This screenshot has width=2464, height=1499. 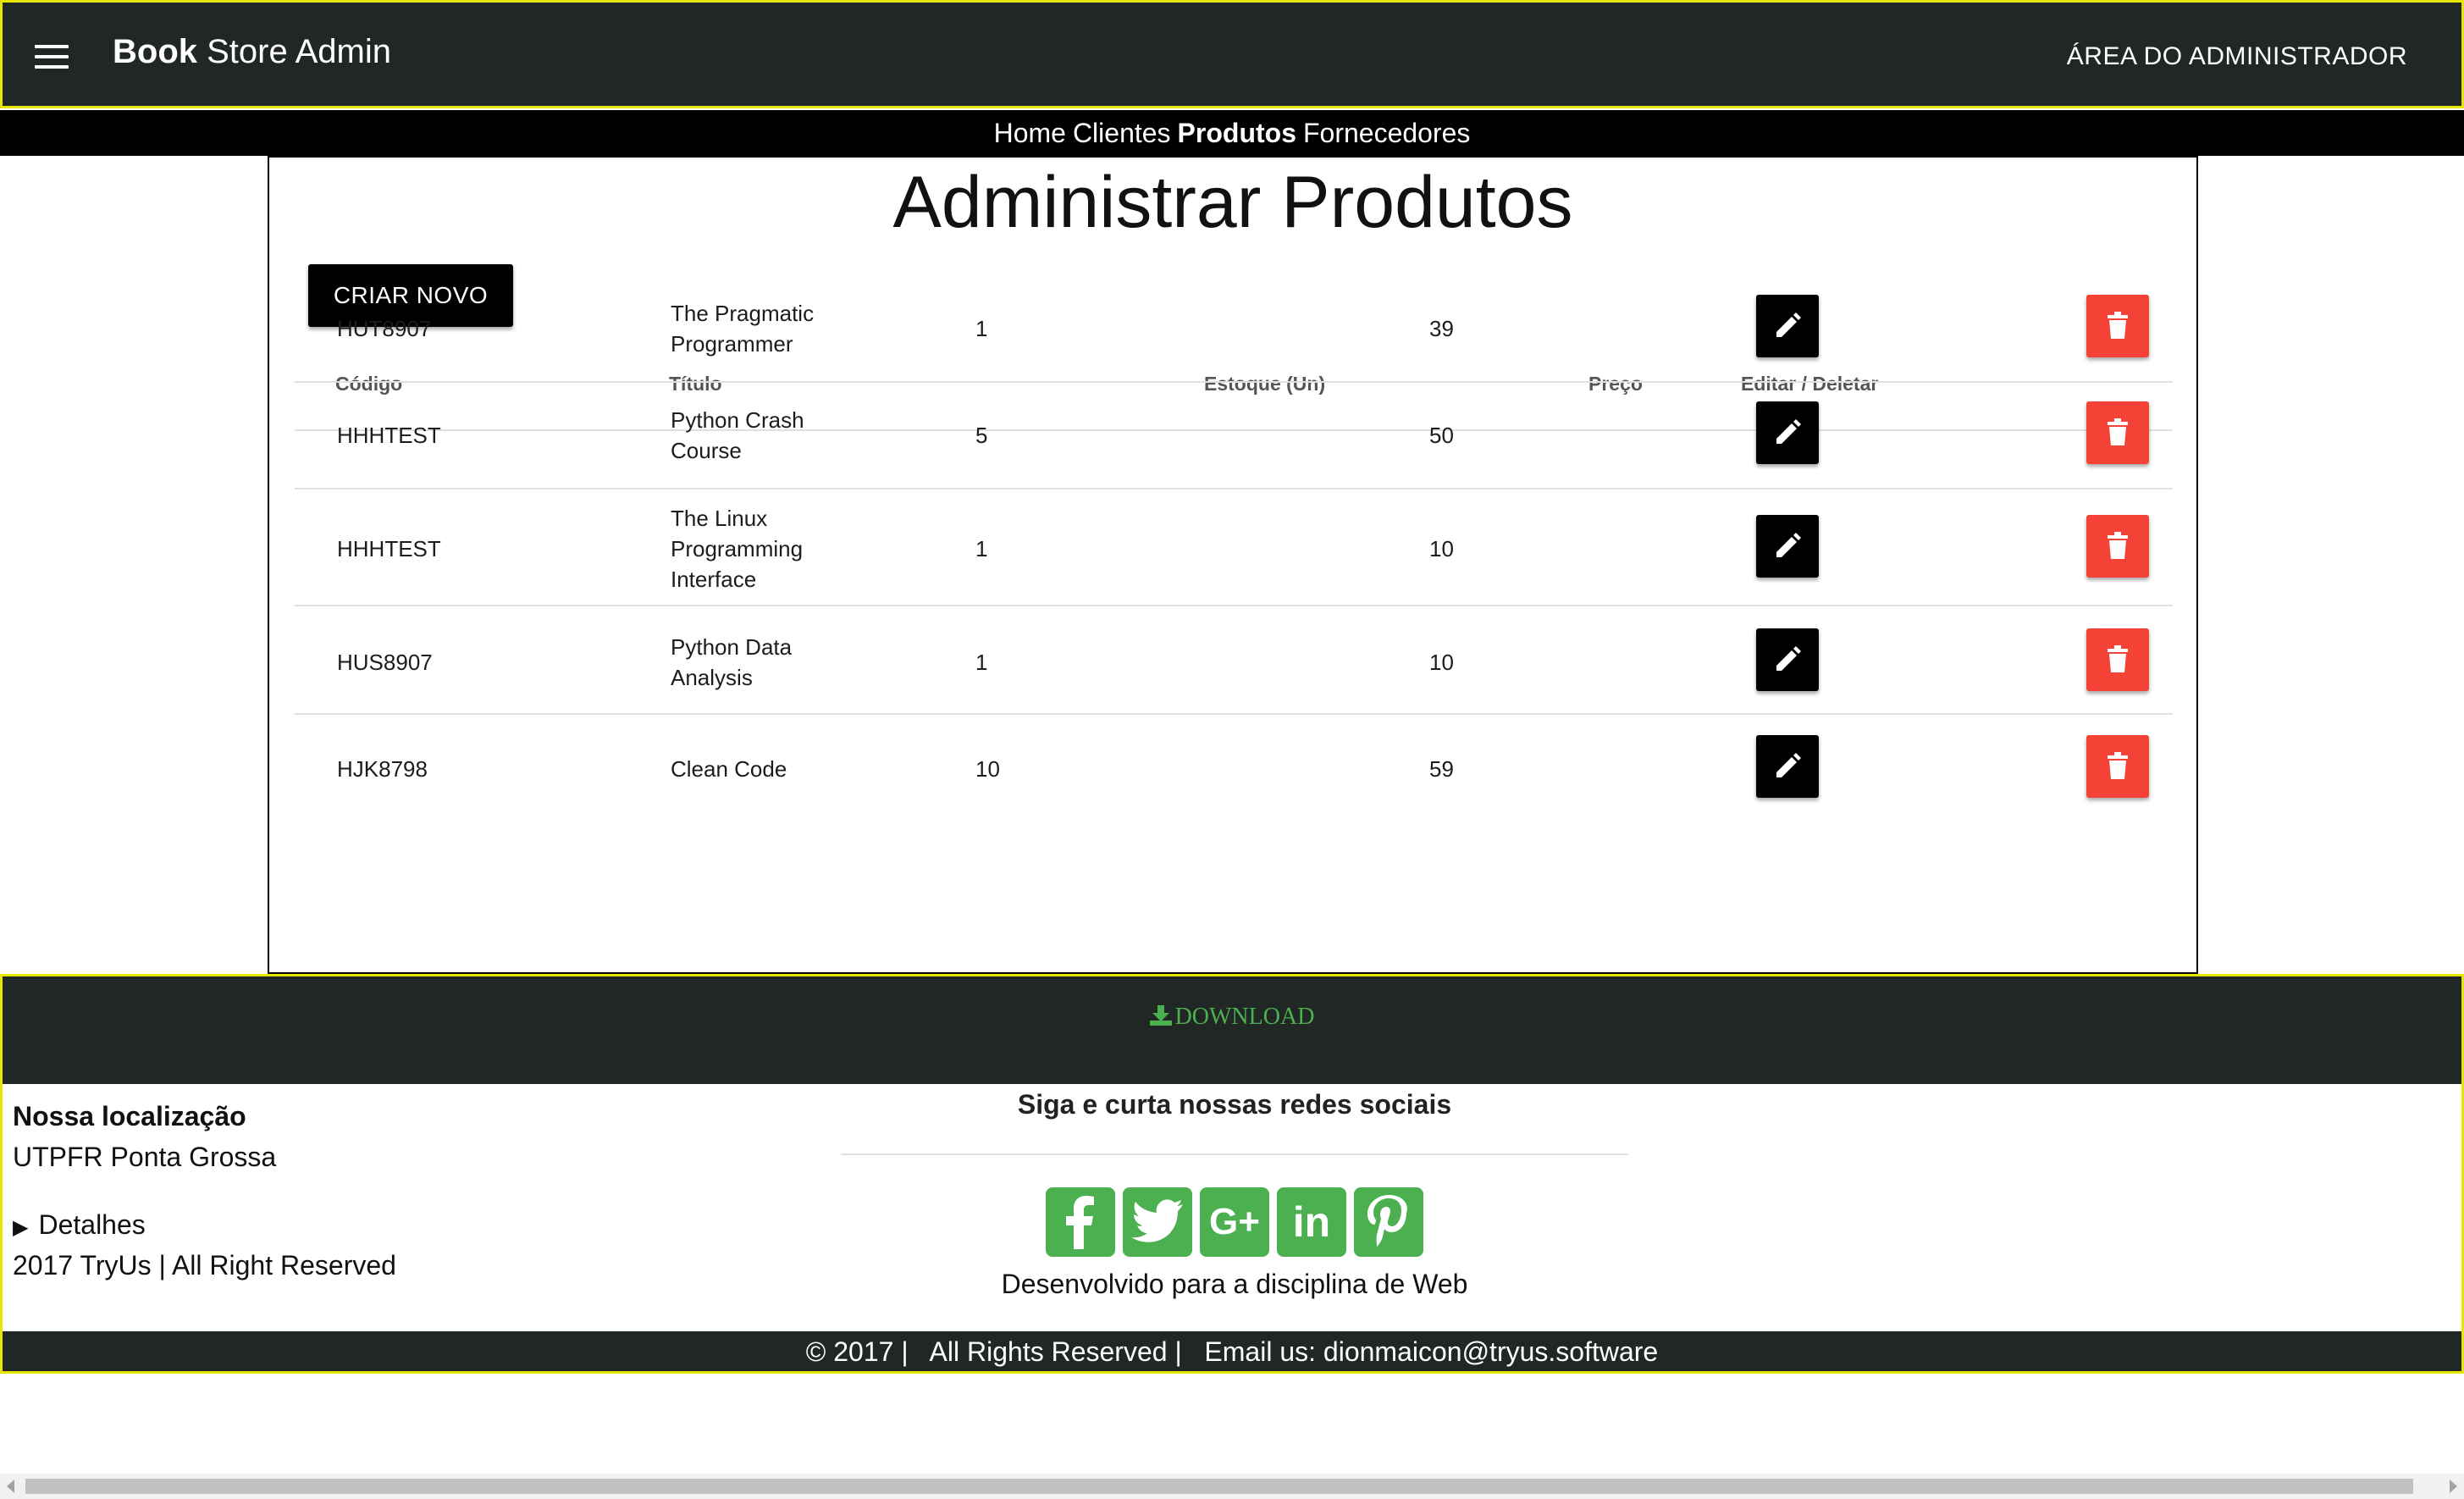 I want to click on linkedin-icon: in, so click(x=1311, y=1222).